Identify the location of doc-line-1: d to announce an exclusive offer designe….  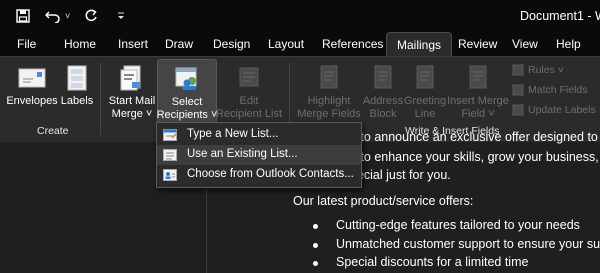
(474, 137).